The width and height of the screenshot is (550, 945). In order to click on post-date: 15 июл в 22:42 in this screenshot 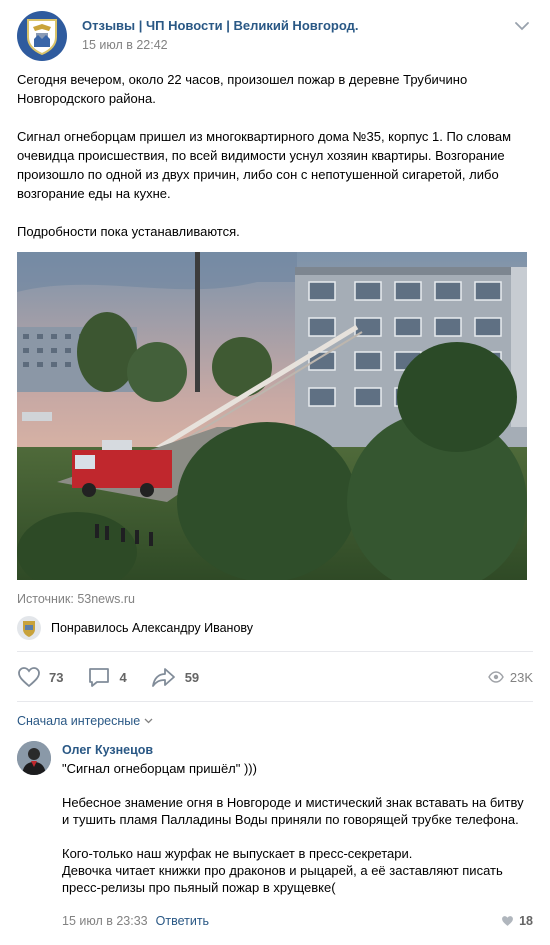, I will do `click(307, 45)`.